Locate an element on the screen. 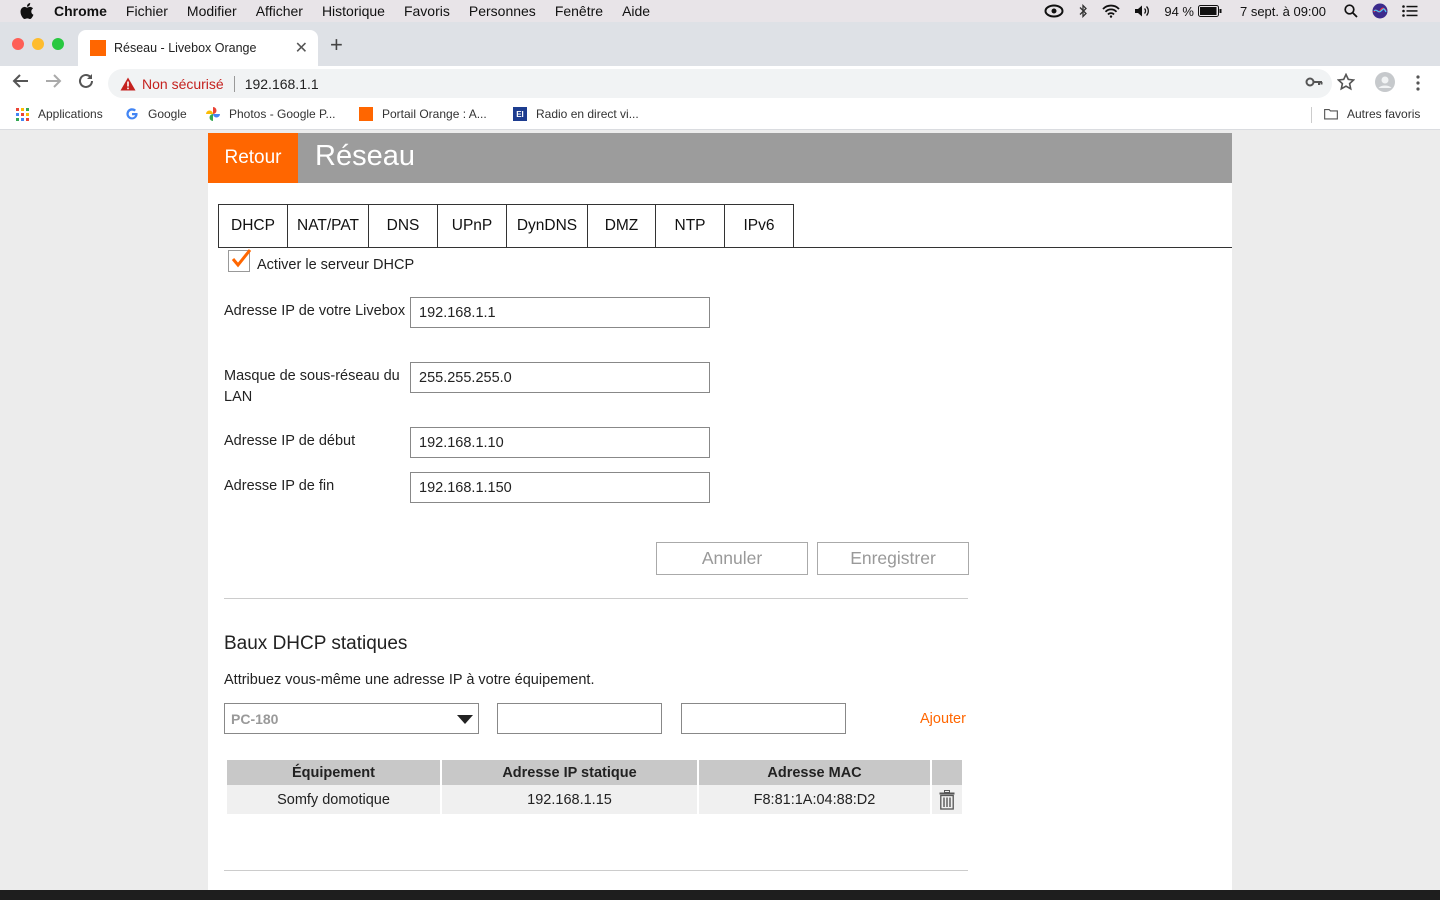 The image size is (1440, 900). bookmark-other-folder: Autres favoris is located at coordinates (1372, 114).